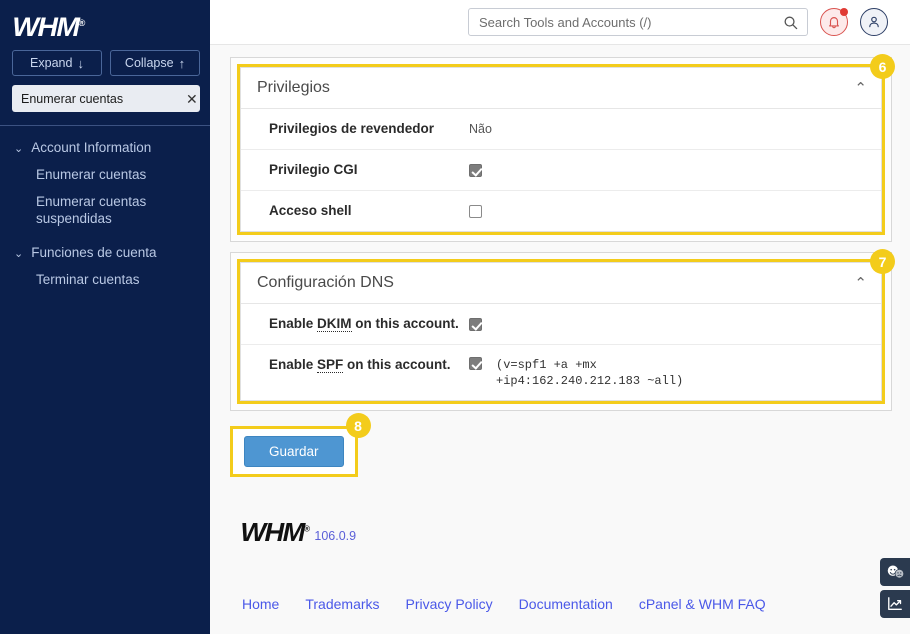 This screenshot has width=910, height=634. What do you see at coordinates (293, 87) in the screenshot?
I see `panel-title: Privilegios` at bounding box center [293, 87].